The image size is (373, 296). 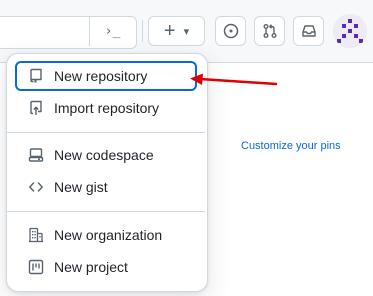 I want to click on command-palette-button: ›_, so click(x=112, y=31).